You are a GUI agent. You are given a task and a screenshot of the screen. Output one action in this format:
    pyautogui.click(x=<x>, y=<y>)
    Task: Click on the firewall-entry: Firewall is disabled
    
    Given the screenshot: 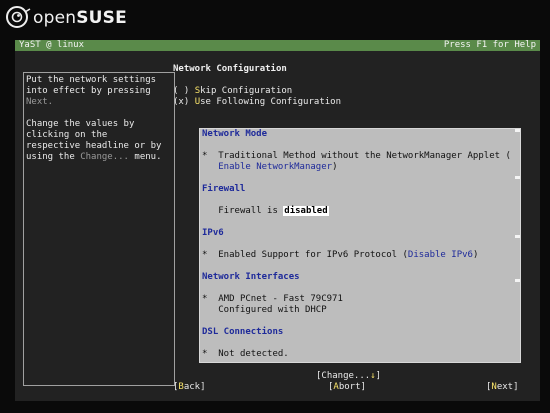 What is the action you would take?
    pyautogui.click(x=273, y=211)
    